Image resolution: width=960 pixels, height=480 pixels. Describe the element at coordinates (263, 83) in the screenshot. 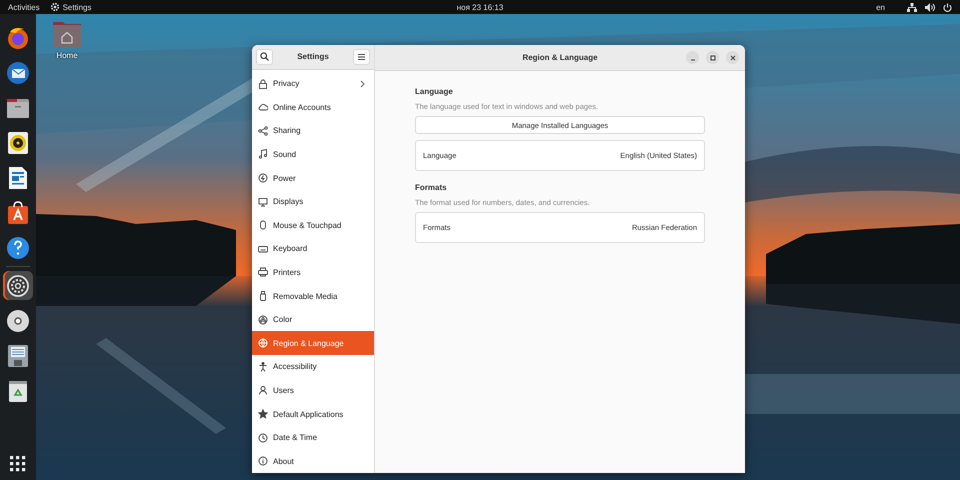

I see `lock-icon` at that location.